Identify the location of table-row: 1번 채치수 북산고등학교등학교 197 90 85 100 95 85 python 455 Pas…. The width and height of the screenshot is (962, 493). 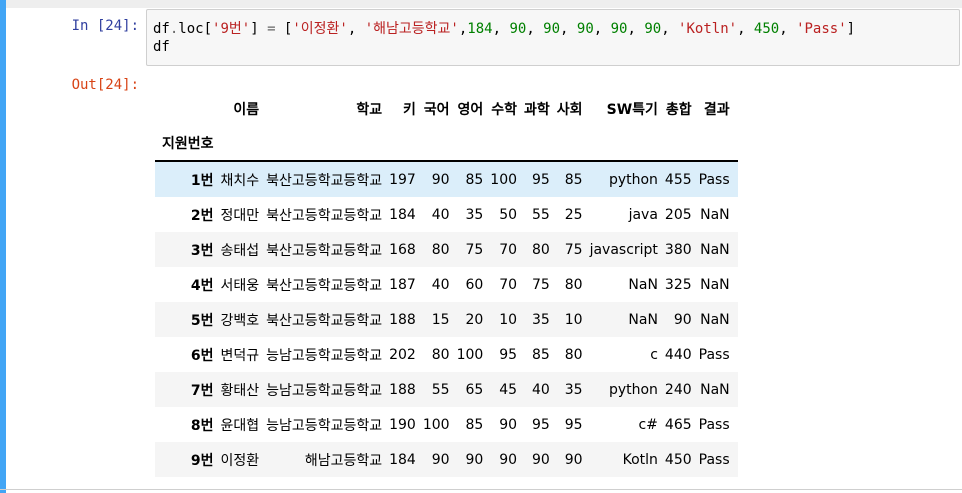
(446, 179).